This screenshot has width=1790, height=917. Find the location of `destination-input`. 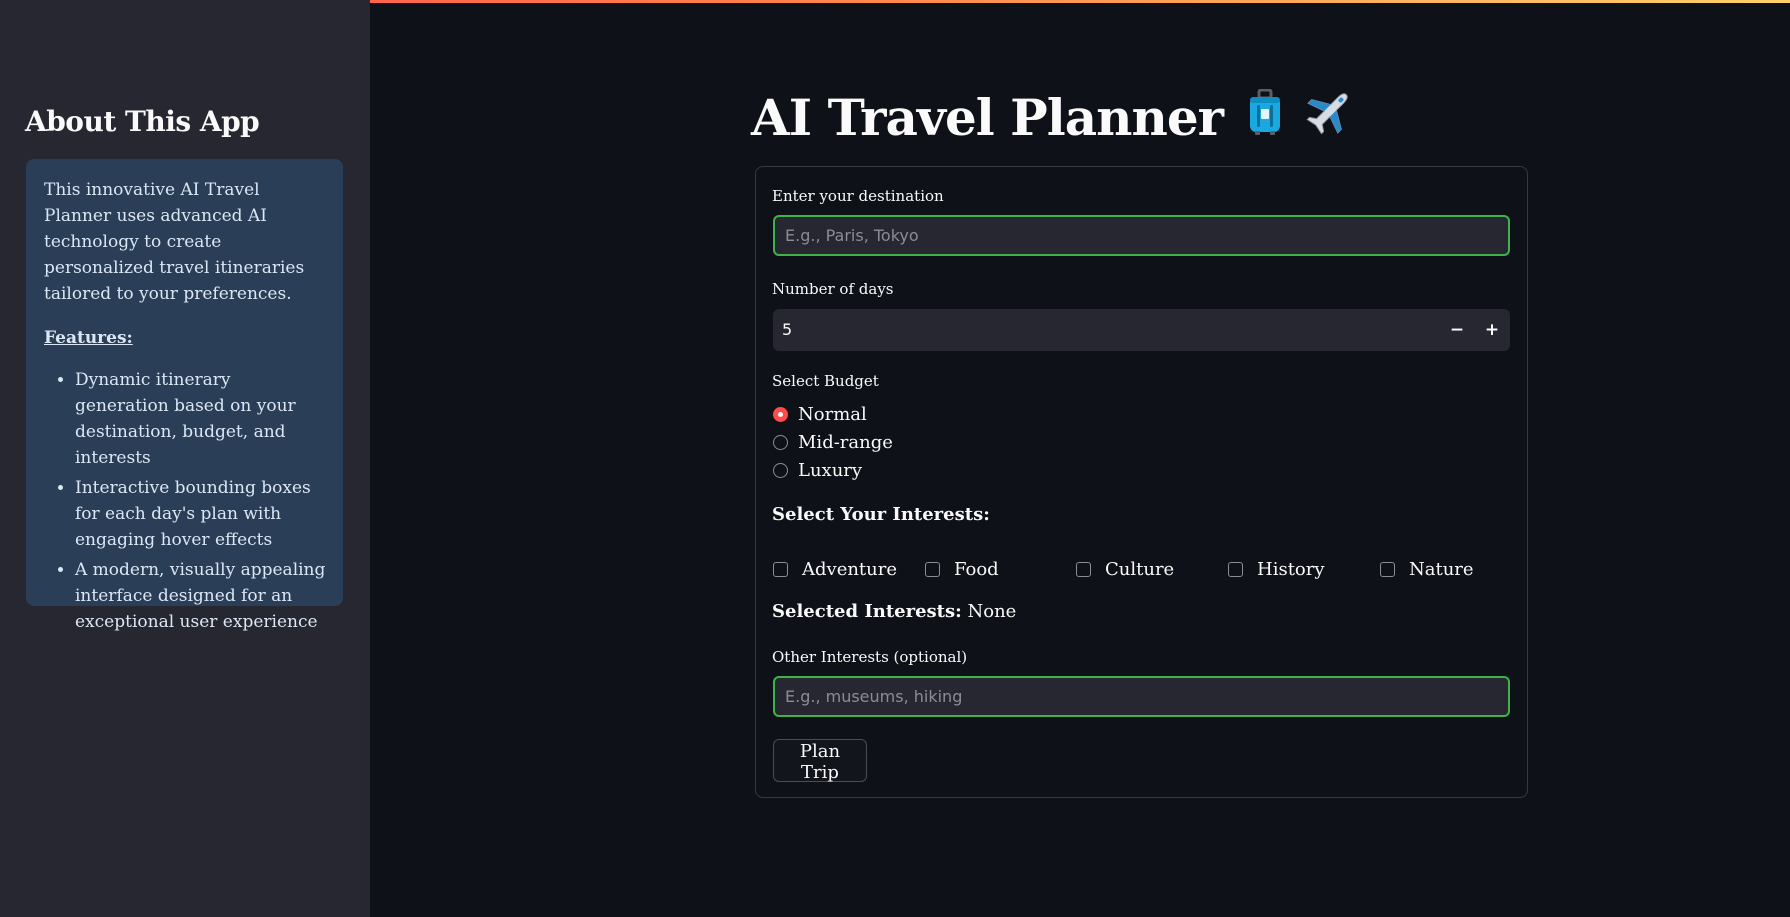

destination-input is located at coordinates (1141, 235).